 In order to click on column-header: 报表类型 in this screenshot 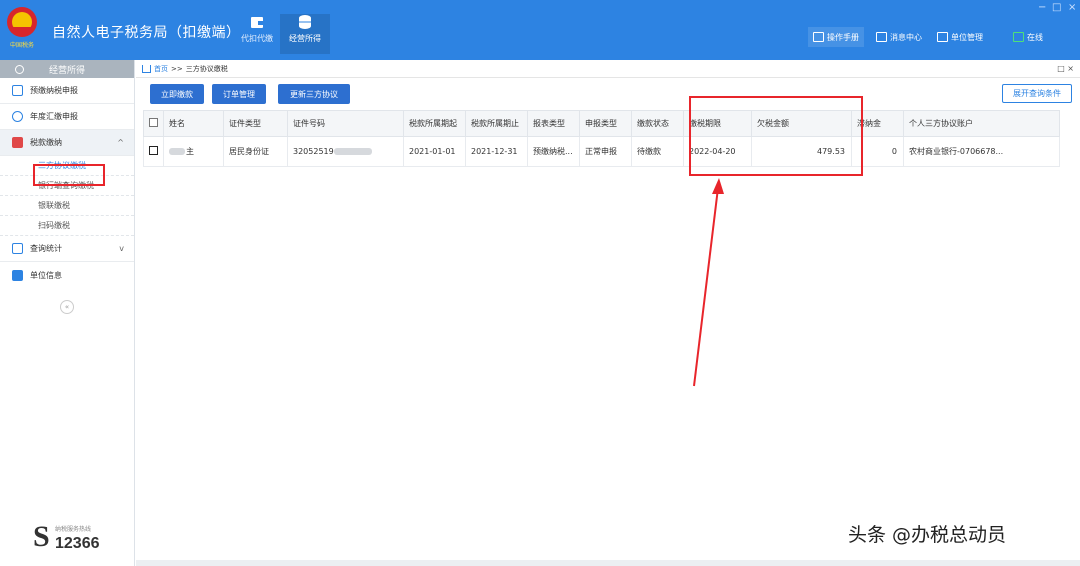, I will do `click(553, 123)`.